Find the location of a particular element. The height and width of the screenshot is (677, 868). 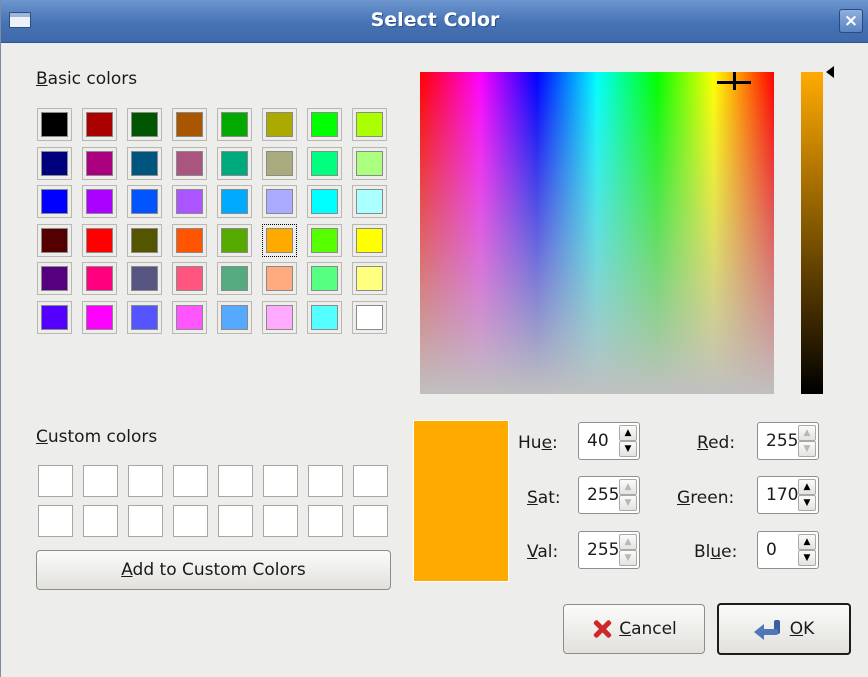

val-value: 255 is located at coordinates (603, 550).